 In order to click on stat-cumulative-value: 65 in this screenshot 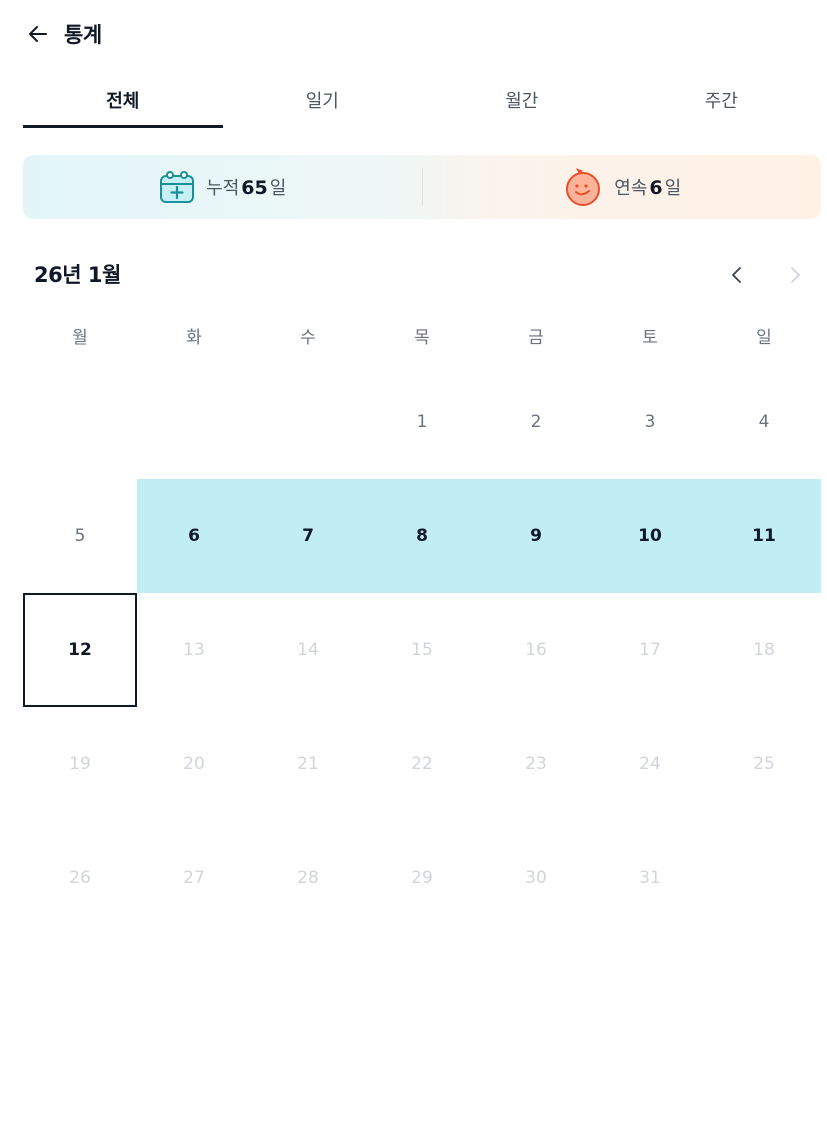, I will do `click(254, 188)`.